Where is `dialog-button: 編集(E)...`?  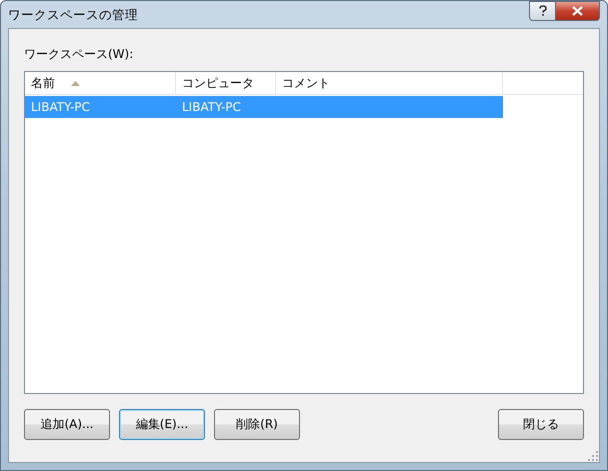
dialog-button: 編集(E)... is located at coordinates (162, 424).